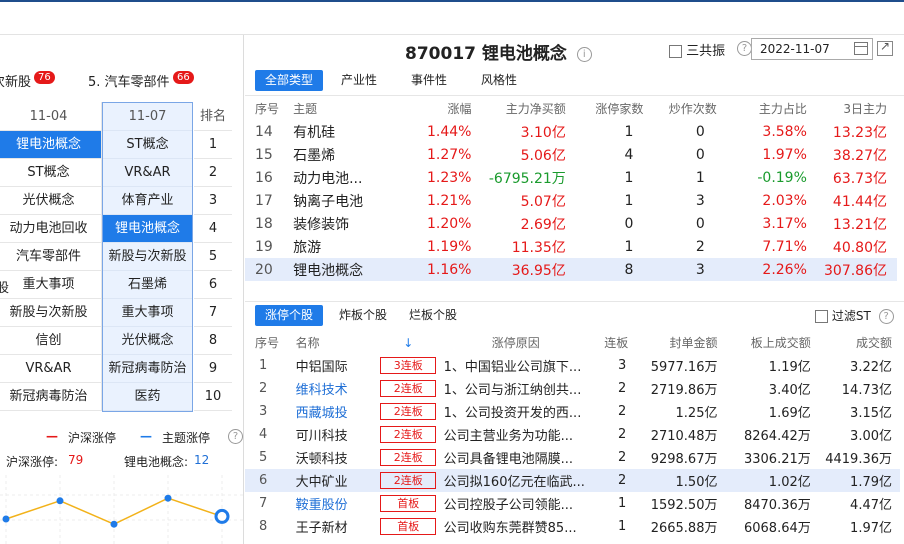 This screenshot has height=544, width=904. I want to click on trade-amount: 4.47亿, so click(871, 505).